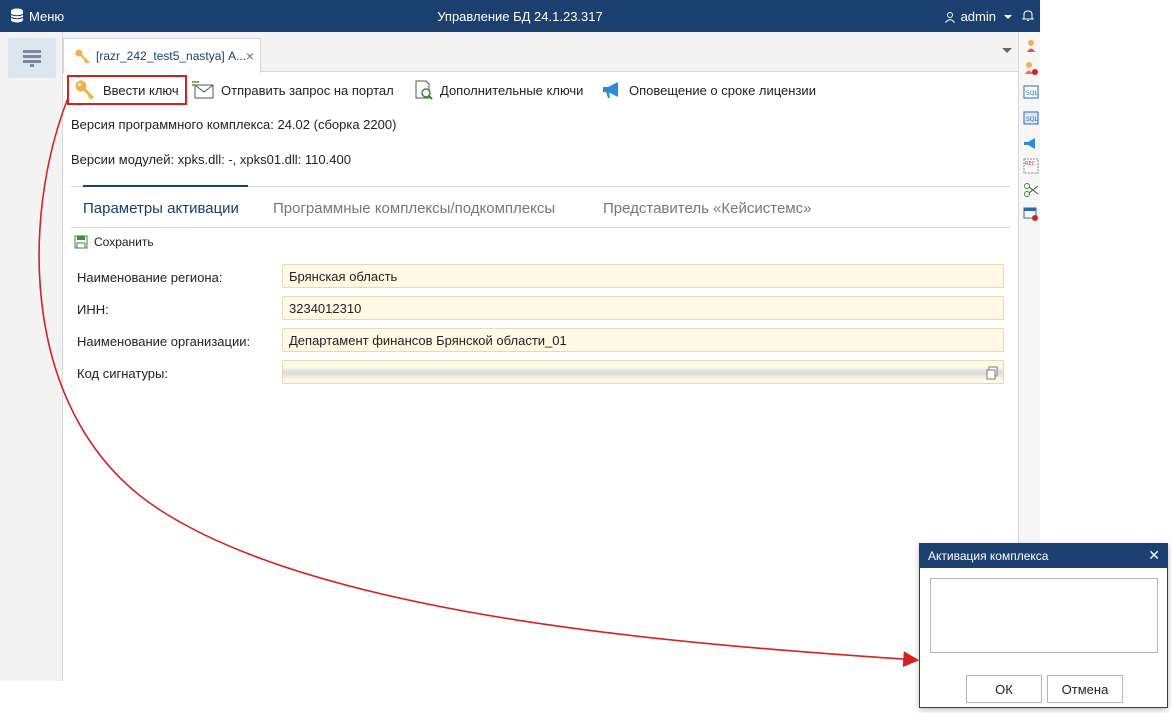  I want to click on sql-run-icon: SQL, so click(1031, 118).